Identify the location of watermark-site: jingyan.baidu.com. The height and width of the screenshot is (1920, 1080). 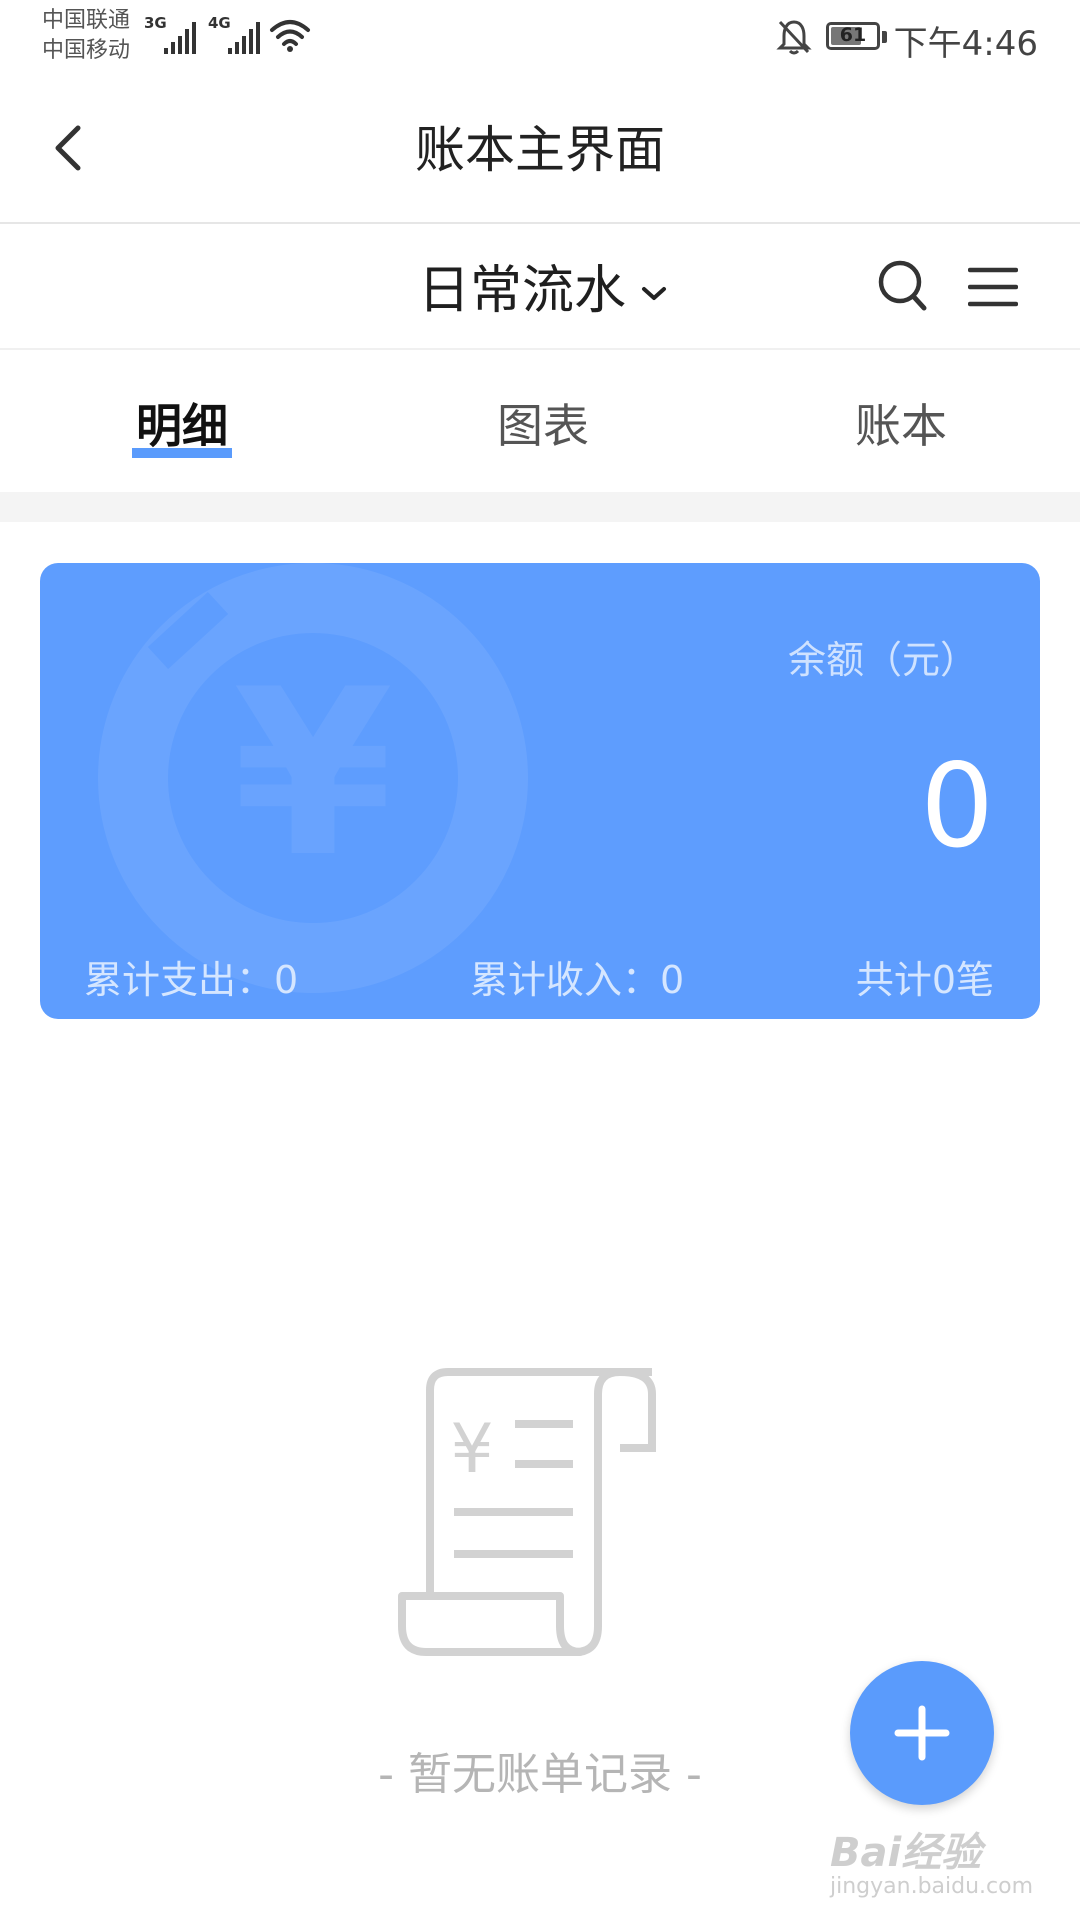
(932, 1886).